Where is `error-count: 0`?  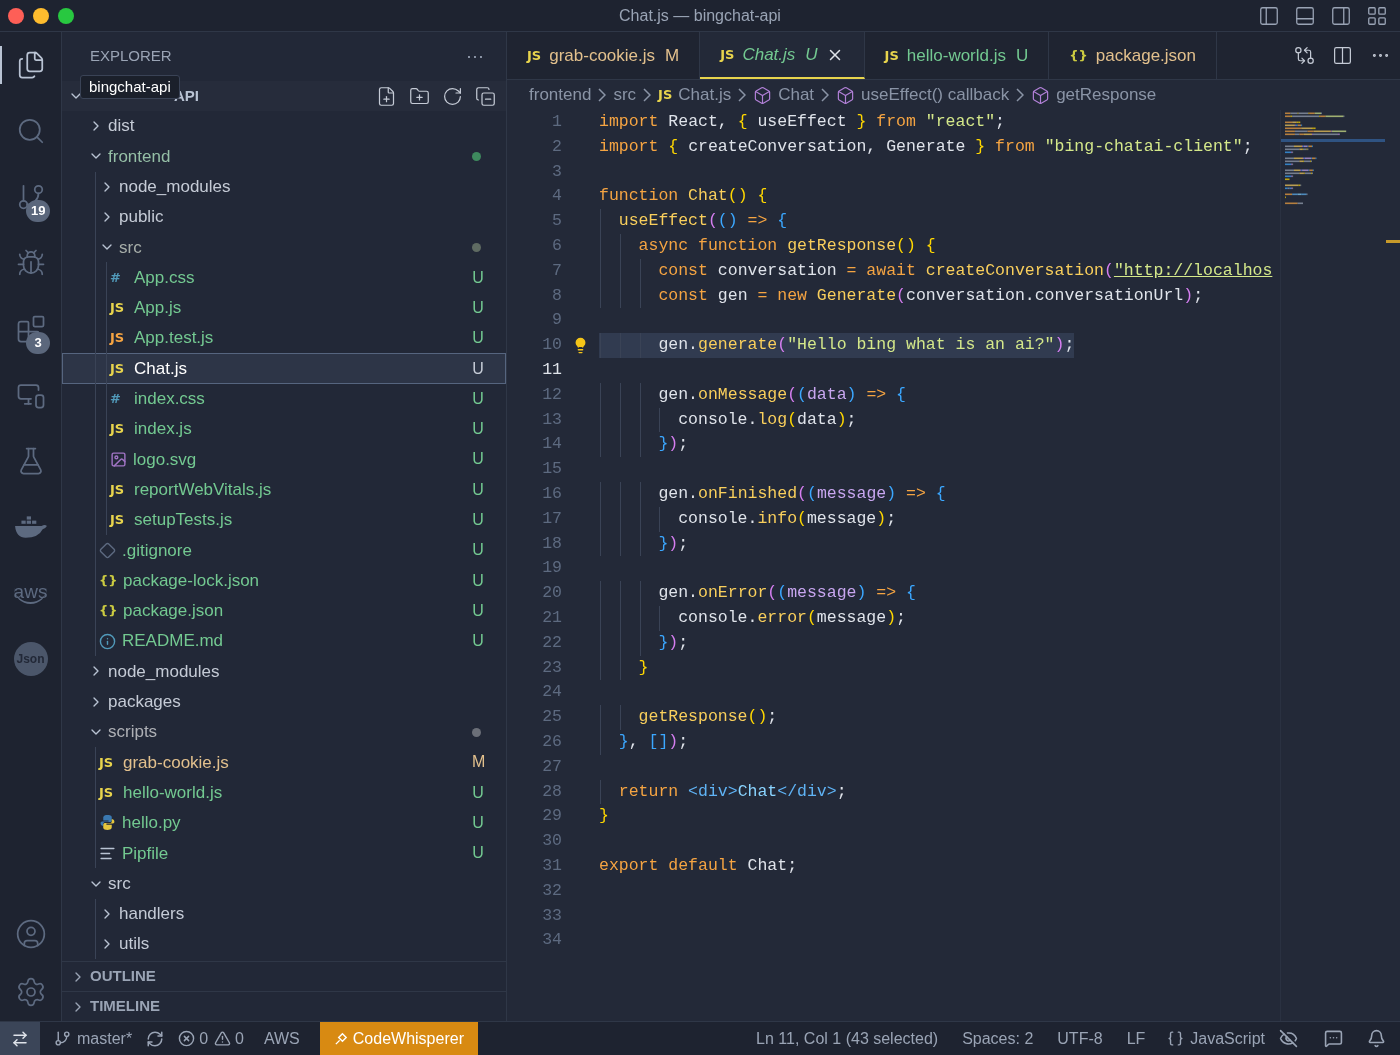
error-count: 0 is located at coordinates (204, 1038).